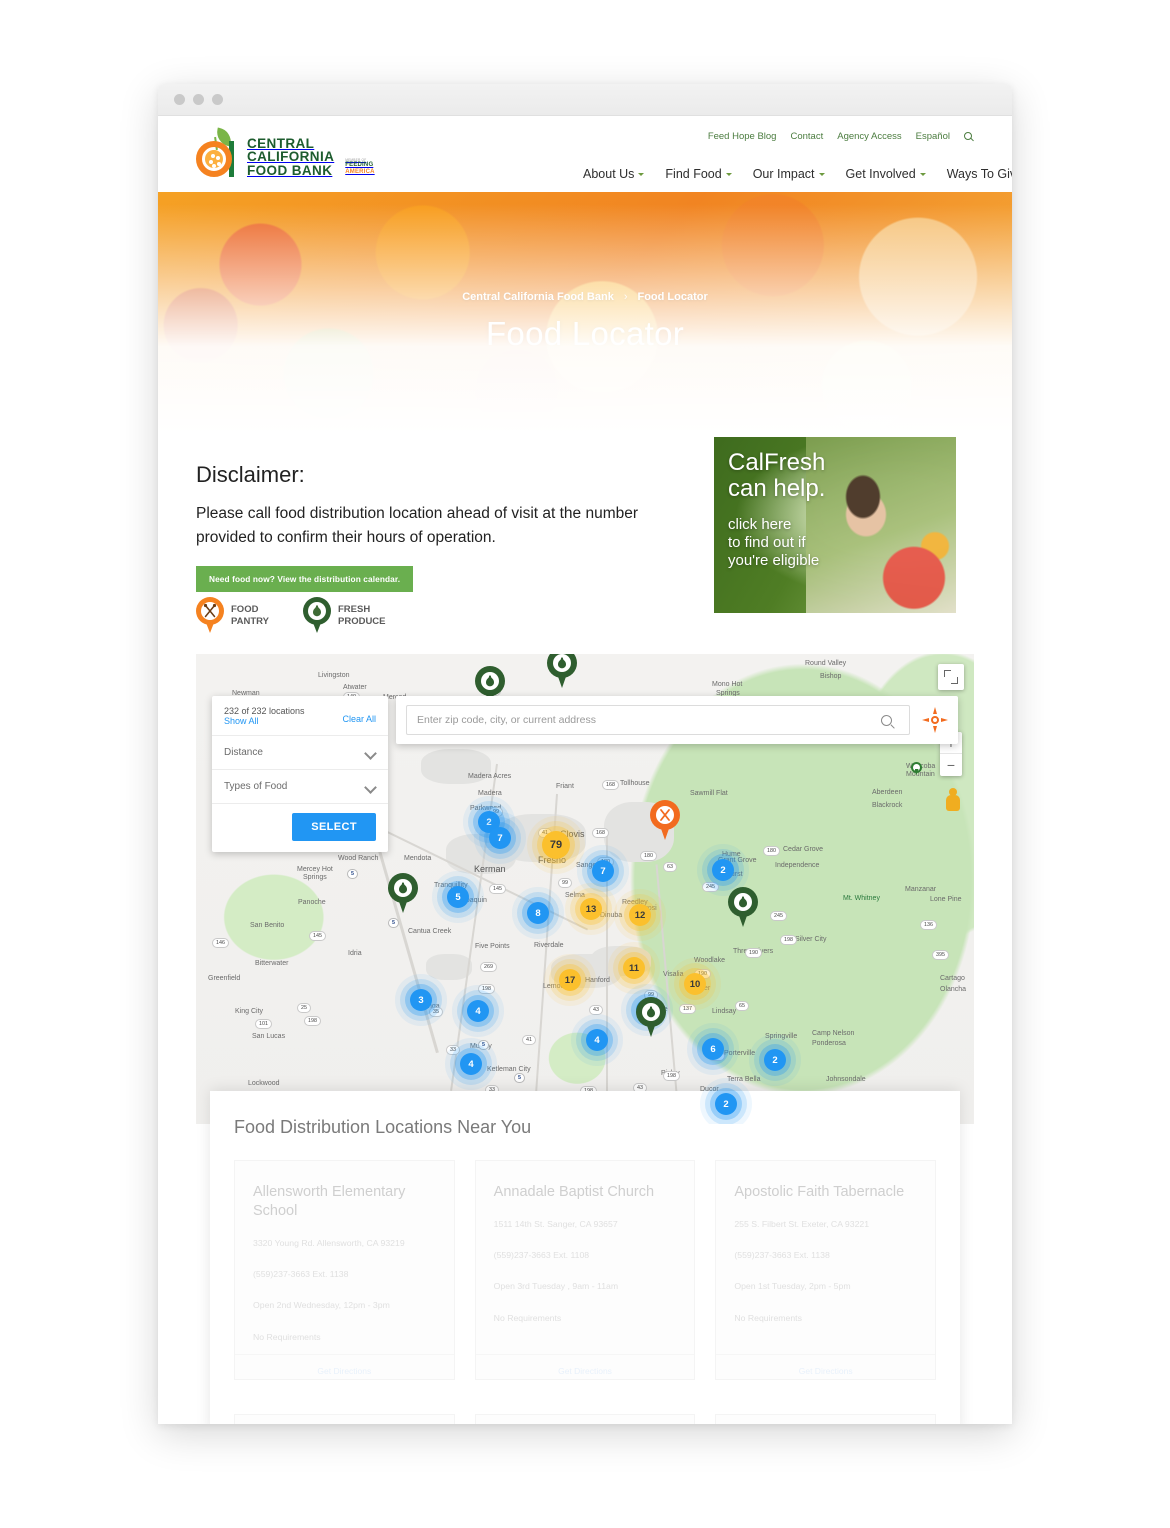  Describe the element at coordinates (979, 174) in the screenshot. I see `nav-ways-to-give: Ways To Give` at that location.